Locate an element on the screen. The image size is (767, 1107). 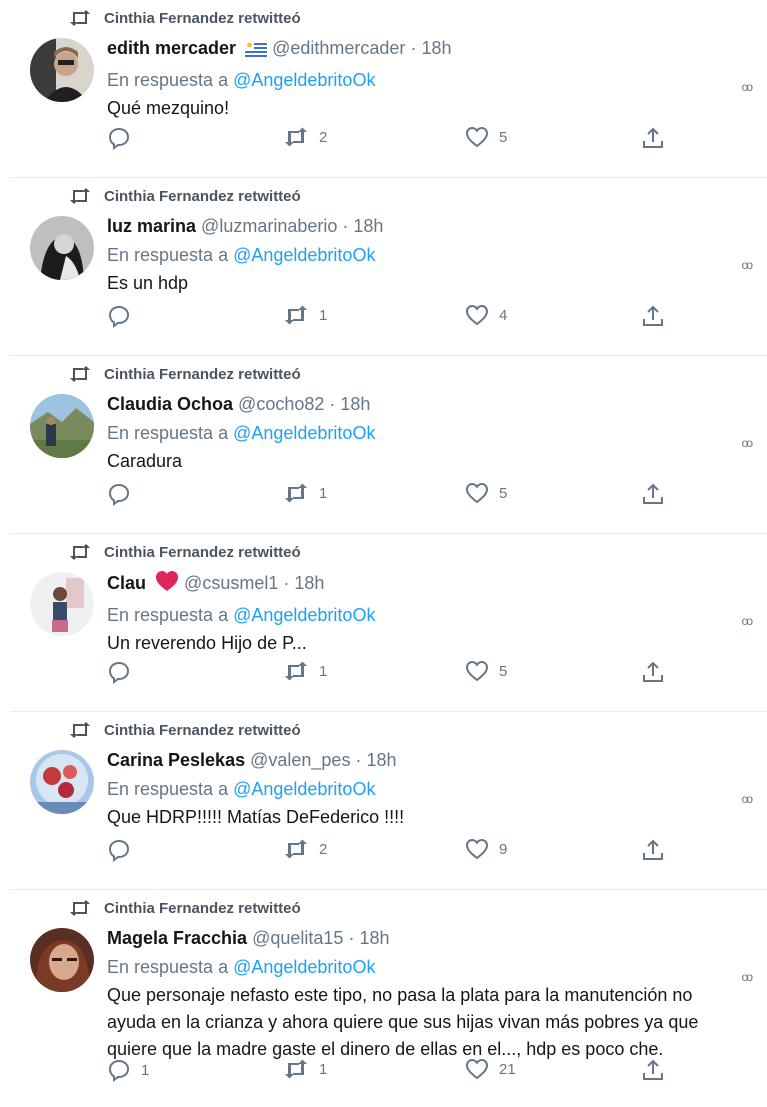
like-button: 21 is located at coordinates (490, 1069).